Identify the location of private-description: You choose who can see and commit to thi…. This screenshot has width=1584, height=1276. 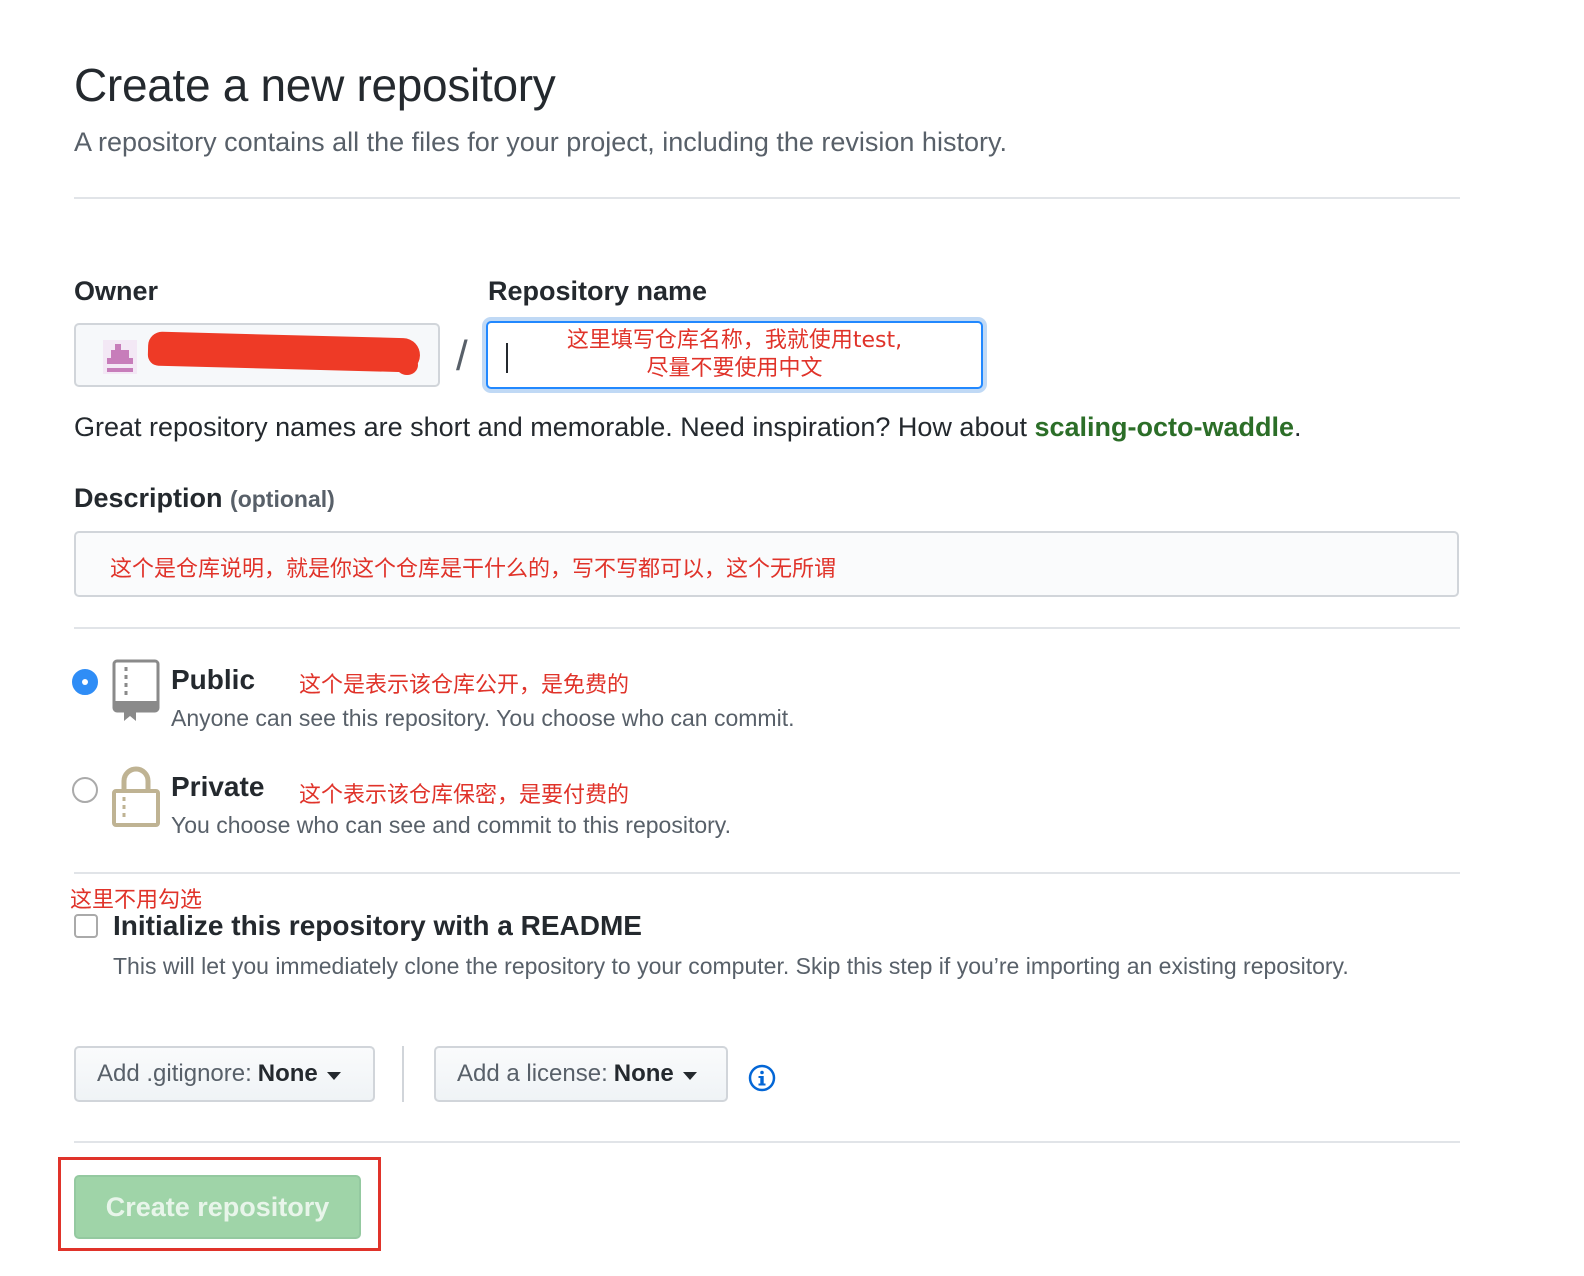
(451, 825).